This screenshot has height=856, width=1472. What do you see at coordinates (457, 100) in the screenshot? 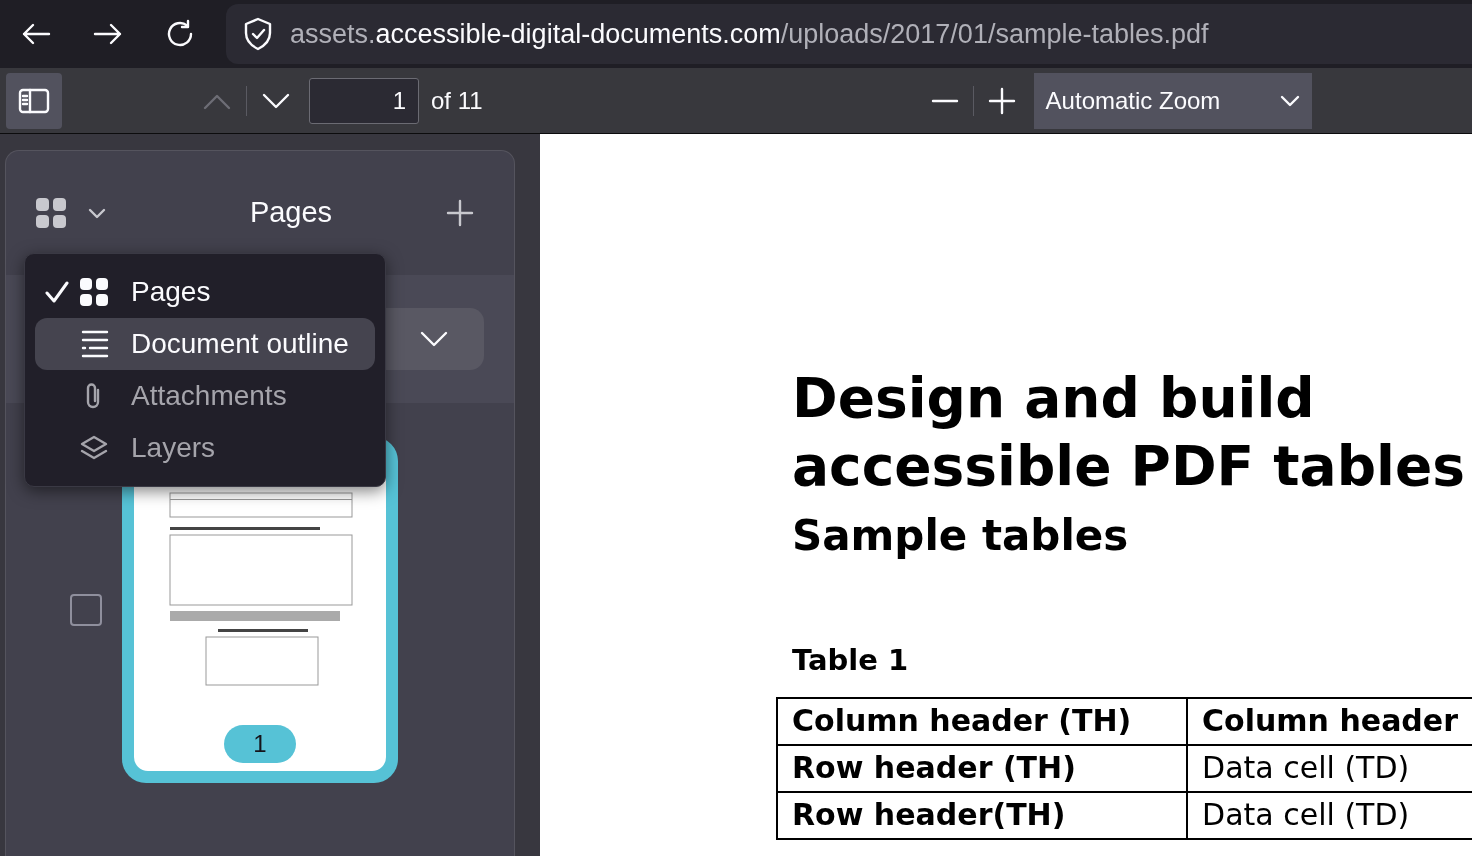
I see `page-count: of 11` at bounding box center [457, 100].